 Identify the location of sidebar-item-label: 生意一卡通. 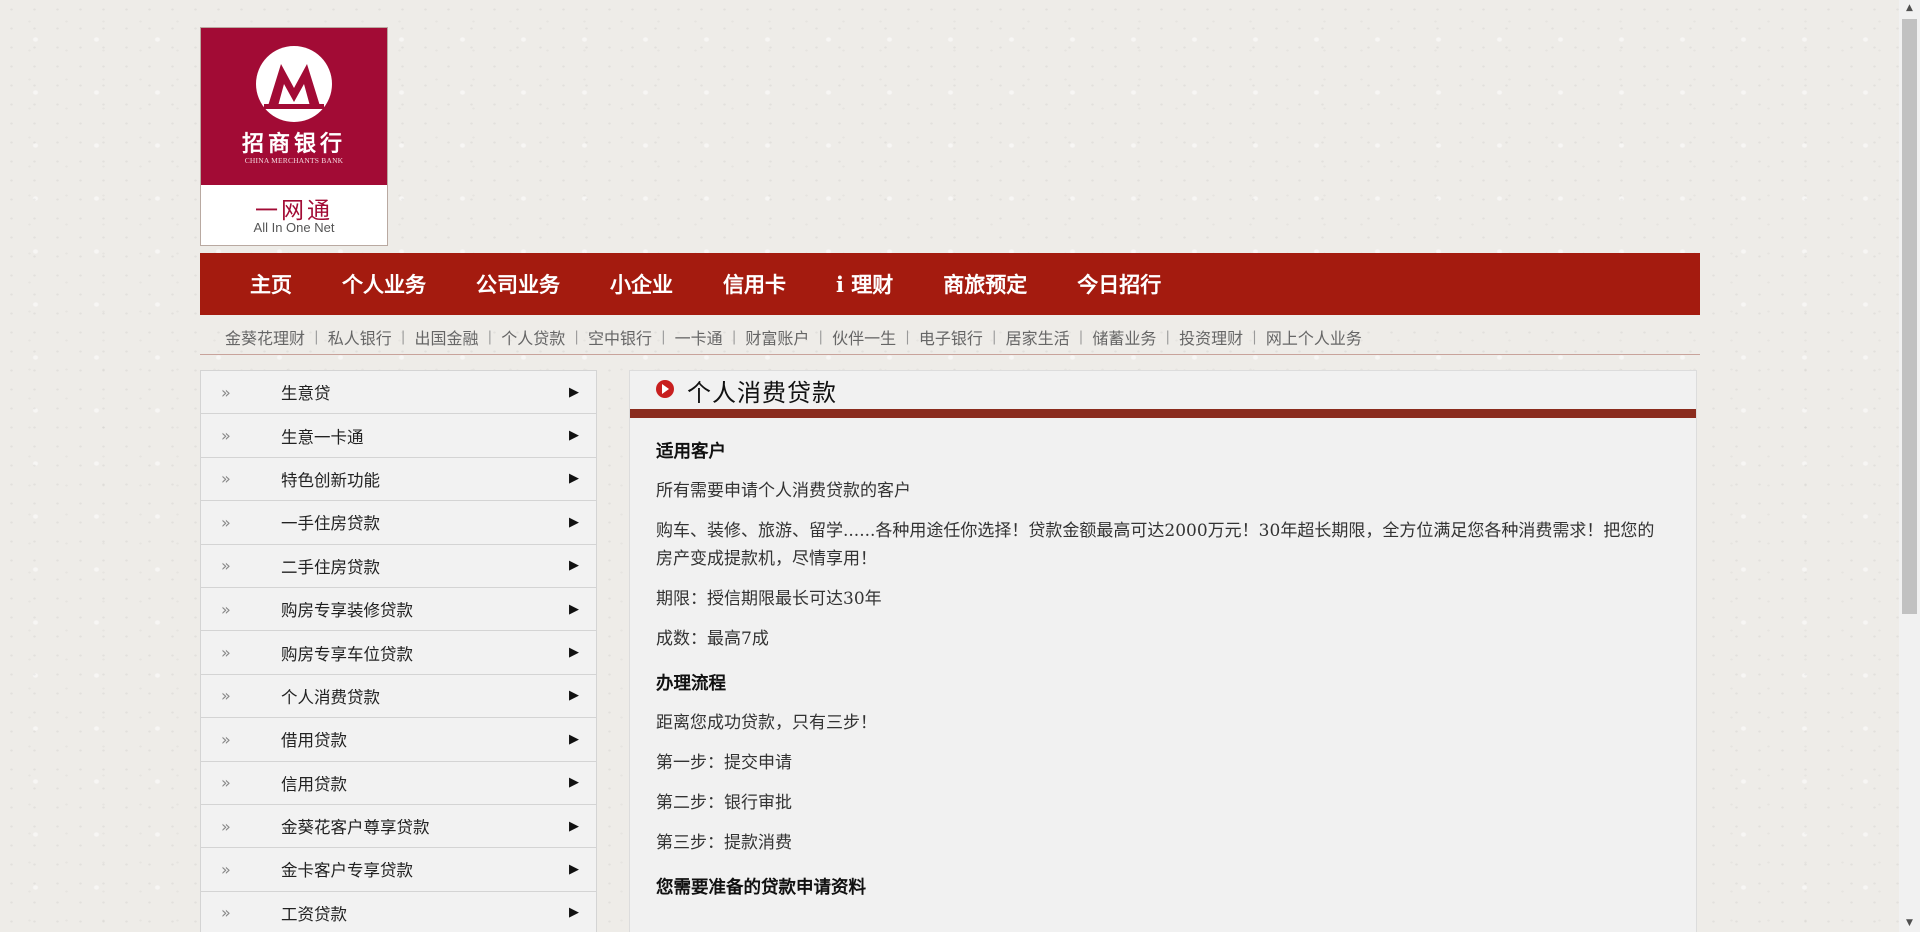
(322, 437).